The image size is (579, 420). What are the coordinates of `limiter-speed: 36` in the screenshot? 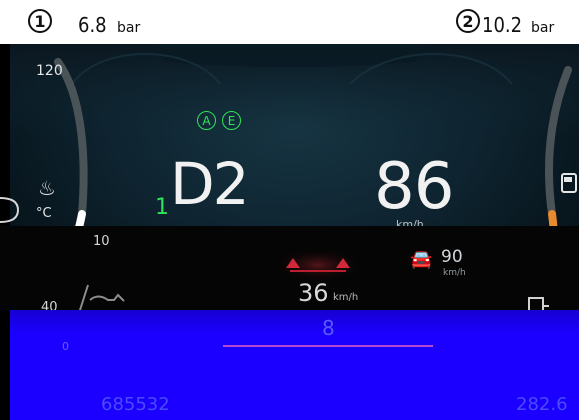 It's located at (313, 293).